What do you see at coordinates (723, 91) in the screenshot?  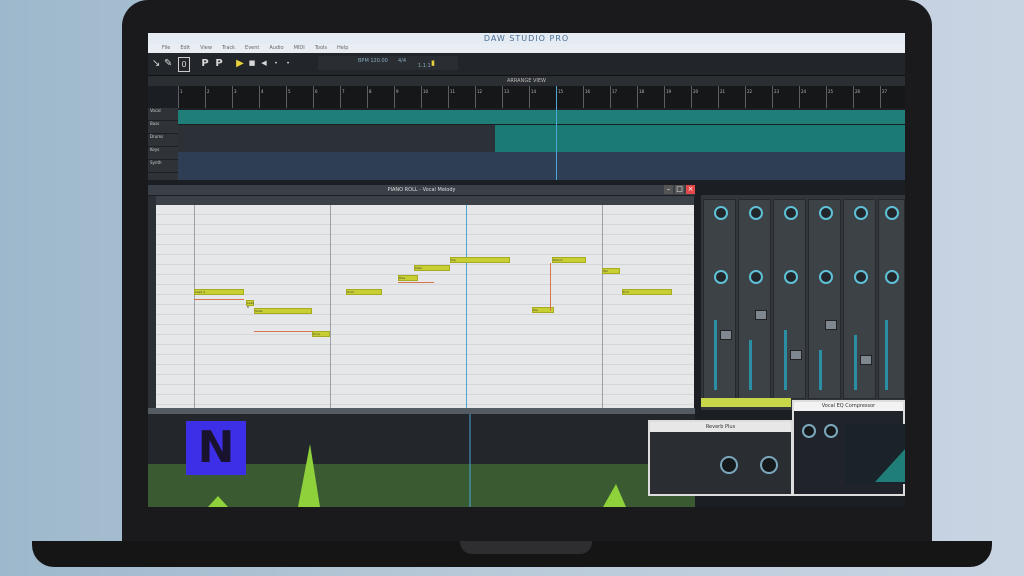 I see `ruler-label: 21` at bounding box center [723, 91].